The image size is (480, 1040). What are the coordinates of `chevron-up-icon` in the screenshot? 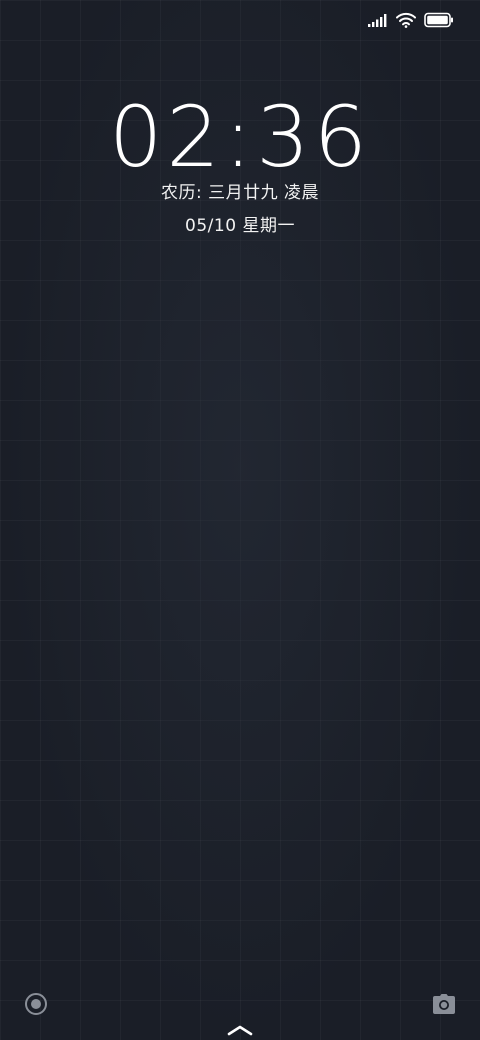 It's located at (240, 1031).